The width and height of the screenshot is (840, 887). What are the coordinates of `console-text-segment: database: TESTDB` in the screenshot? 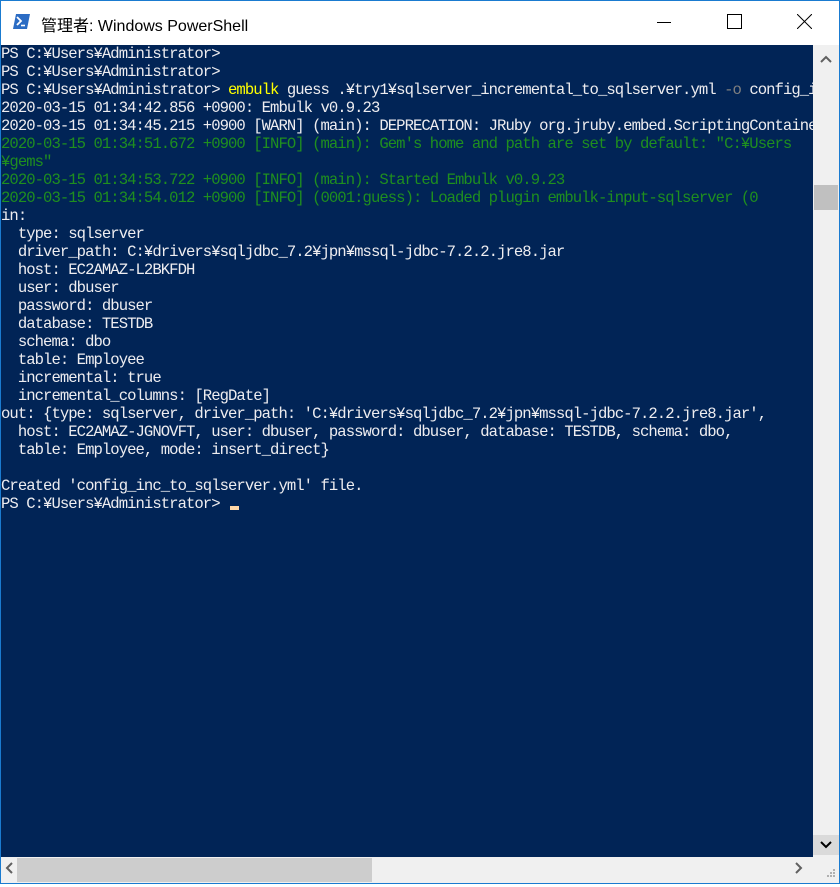 It's located at (77, 324).